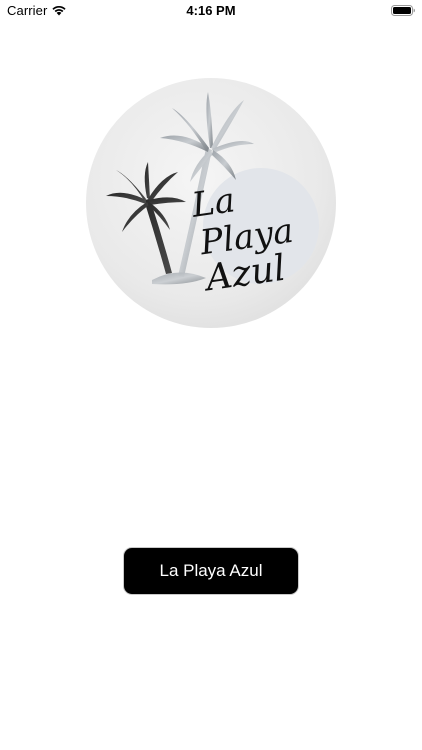 The height and width of the screenshot is (750, 422). I want to click on logo-text-line-1: La, so click(213, 203).